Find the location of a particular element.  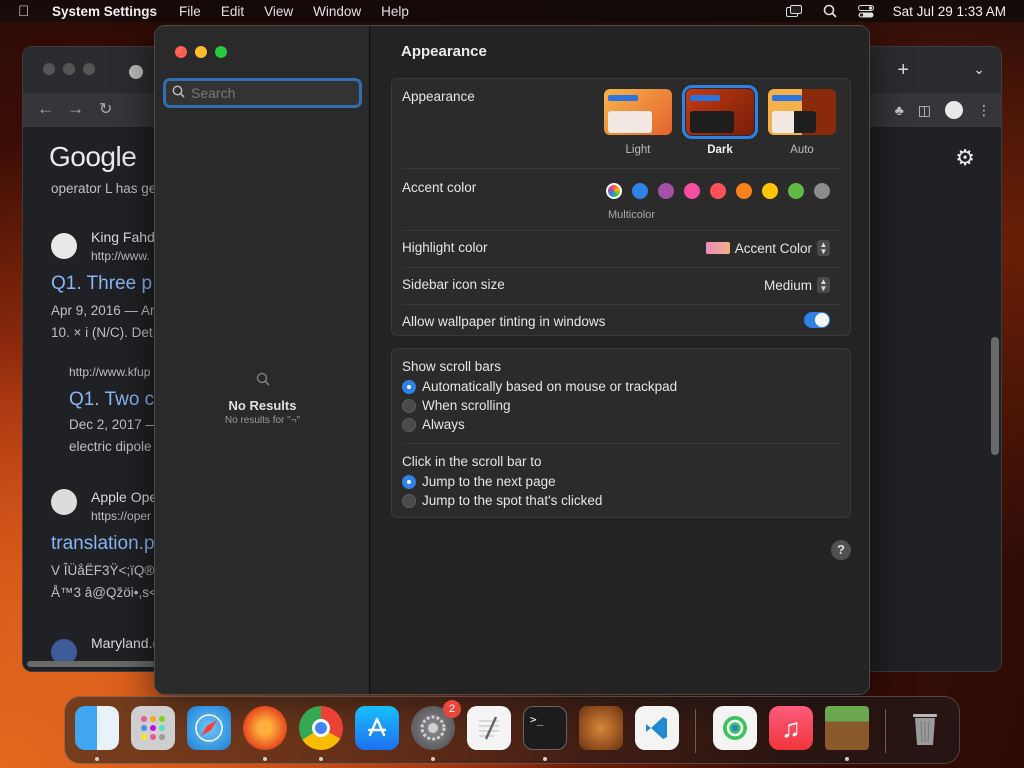

launchpad-icon is located at coordinates (153, 728).